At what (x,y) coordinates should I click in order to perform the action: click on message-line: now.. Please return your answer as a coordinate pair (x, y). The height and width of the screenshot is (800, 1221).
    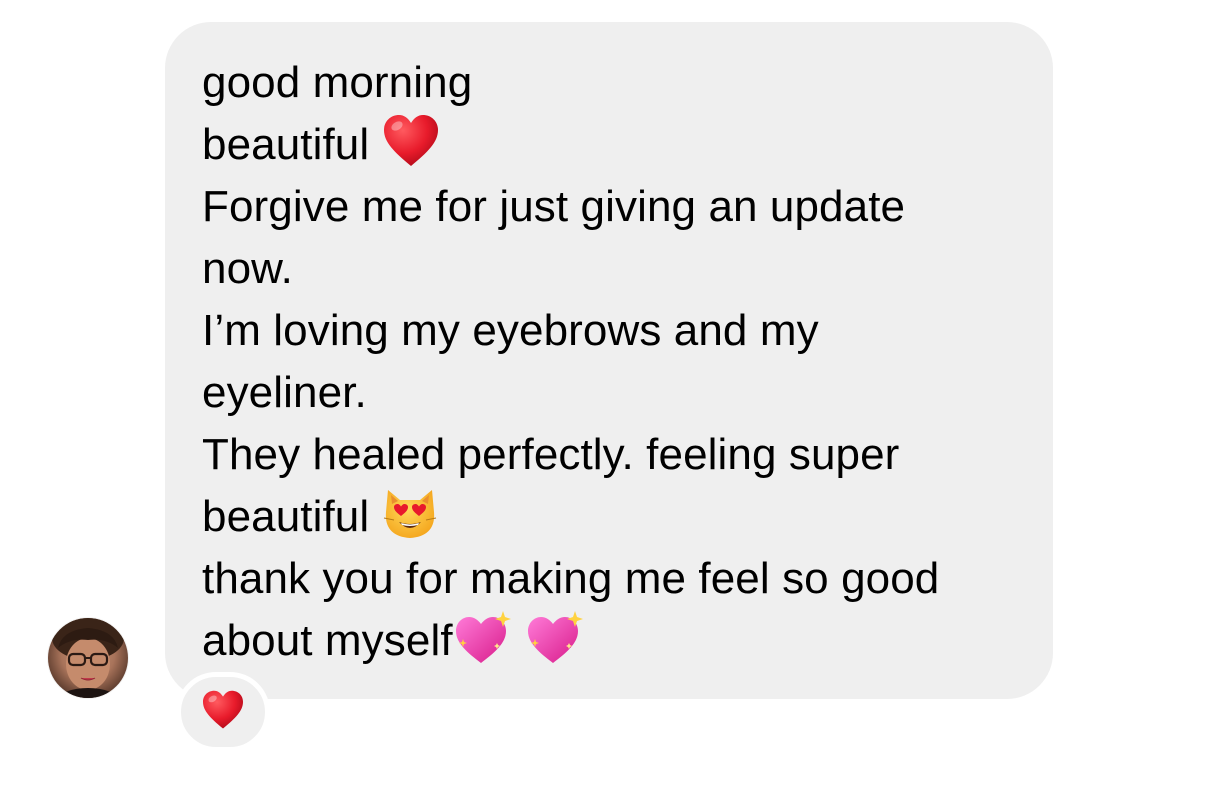
    Looking at the image, I should click on (609, 269).